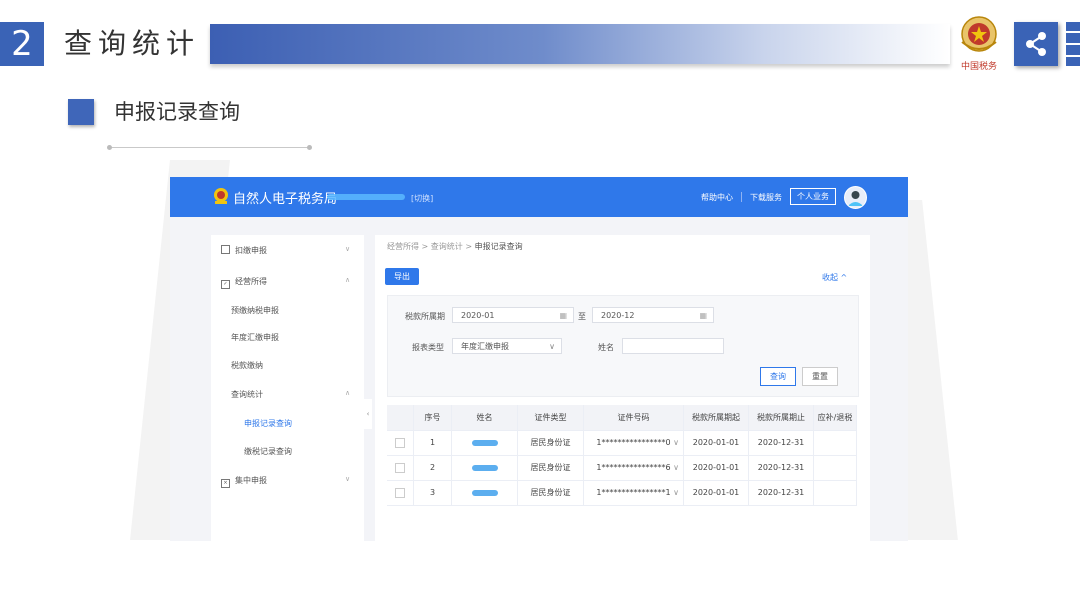 Image resolution: width=1080 pixels, height=608 pixels. I want to click on name-label: 姓名, so click(606, 347).